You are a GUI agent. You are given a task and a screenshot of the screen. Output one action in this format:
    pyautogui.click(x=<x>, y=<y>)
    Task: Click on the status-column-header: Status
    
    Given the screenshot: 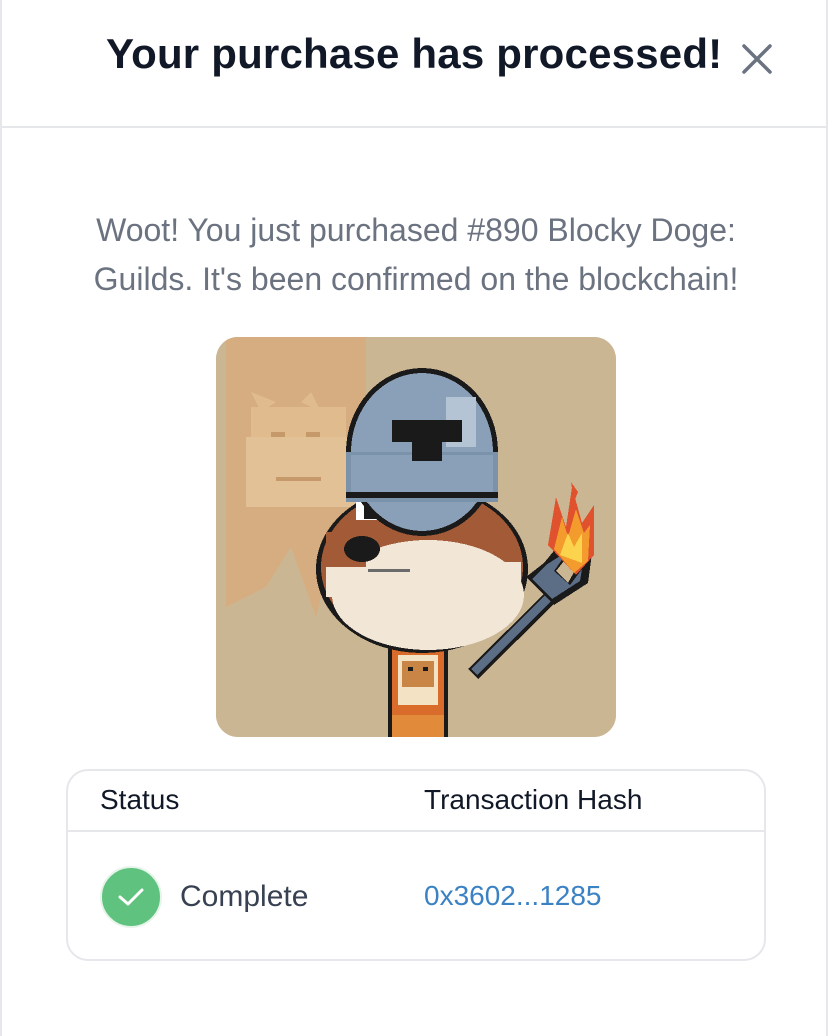 What is the action you would take?
    pyautogui.click(x=140, y=799)
    